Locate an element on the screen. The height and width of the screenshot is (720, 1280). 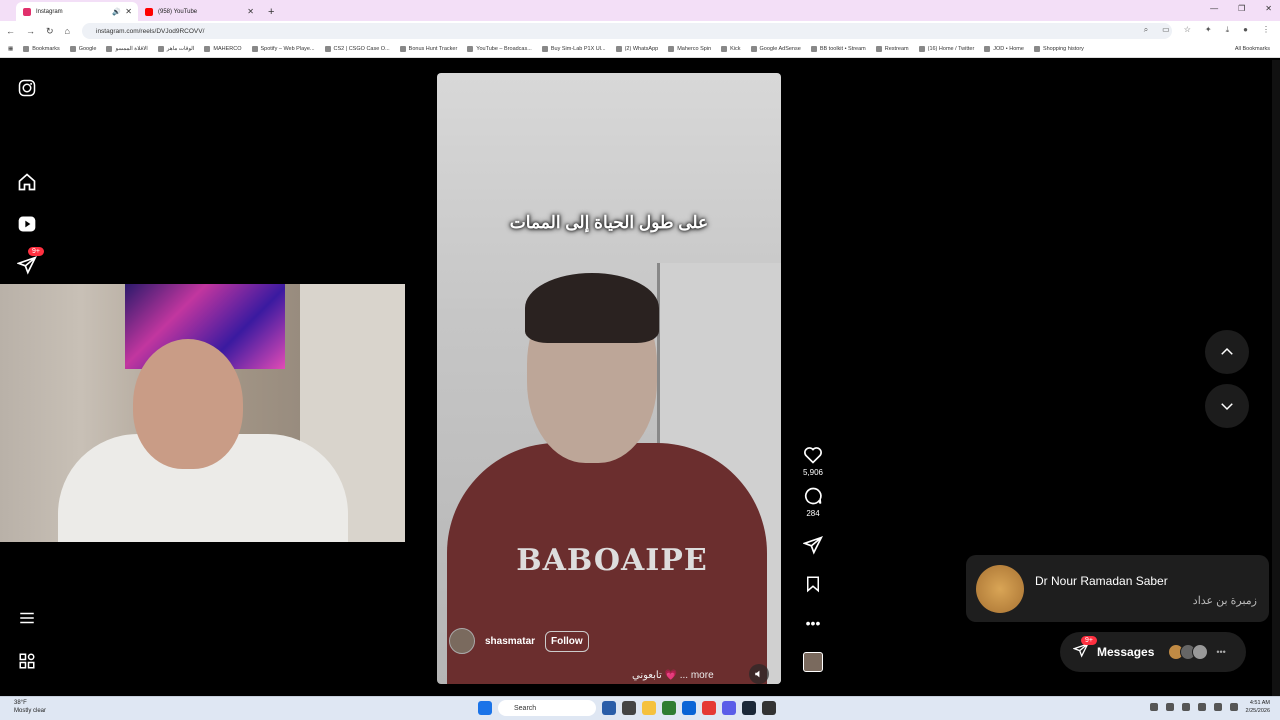
save-button is located at coordinates (813, 584).